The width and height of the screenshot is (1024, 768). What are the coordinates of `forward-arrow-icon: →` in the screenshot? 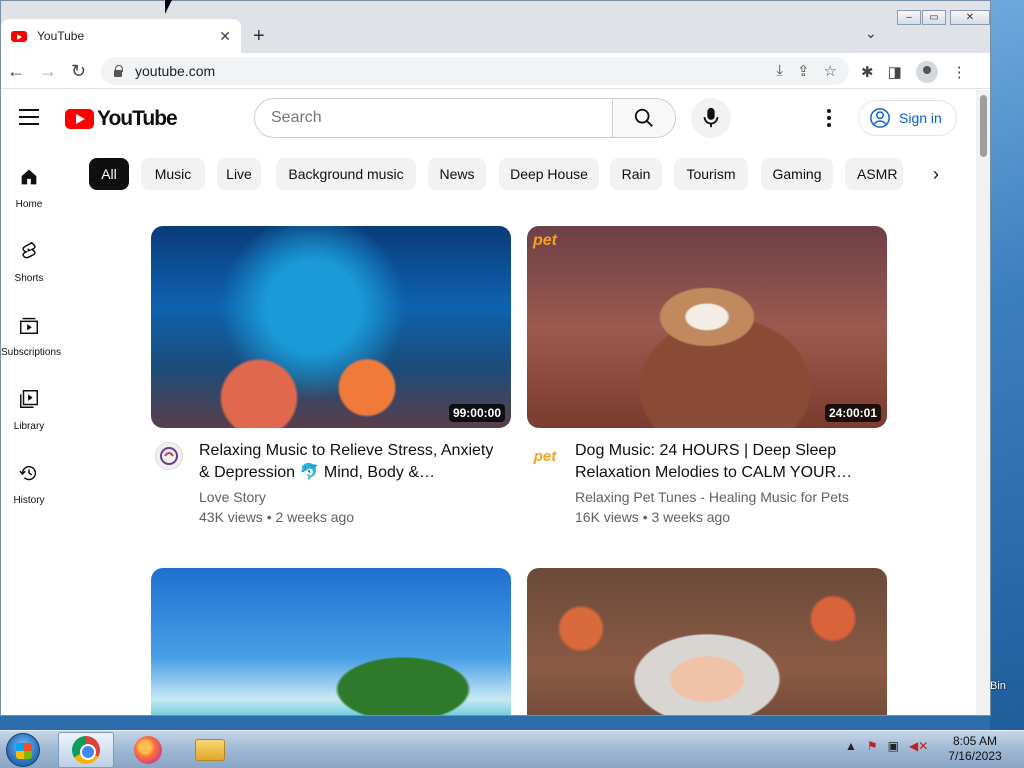 It's located at (48, 71).